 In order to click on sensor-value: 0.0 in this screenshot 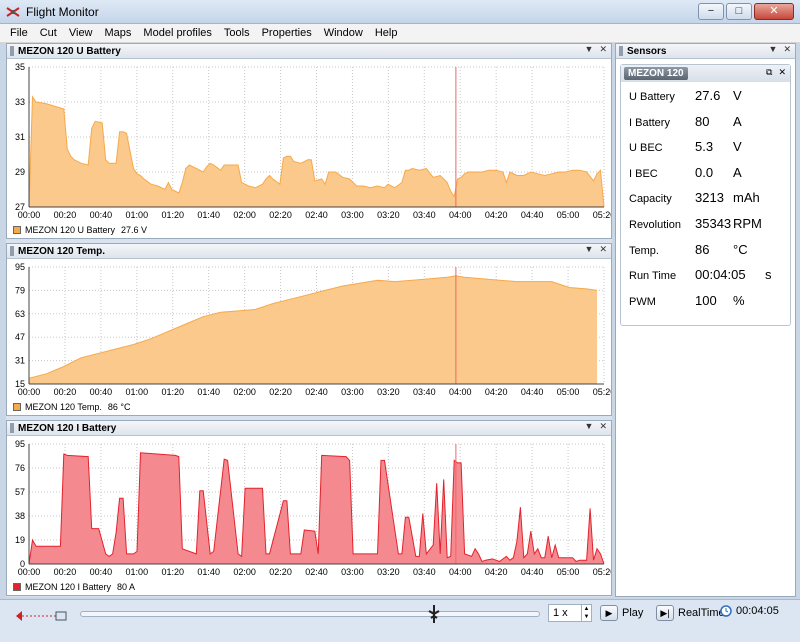, I will do `click(704, 172)`.